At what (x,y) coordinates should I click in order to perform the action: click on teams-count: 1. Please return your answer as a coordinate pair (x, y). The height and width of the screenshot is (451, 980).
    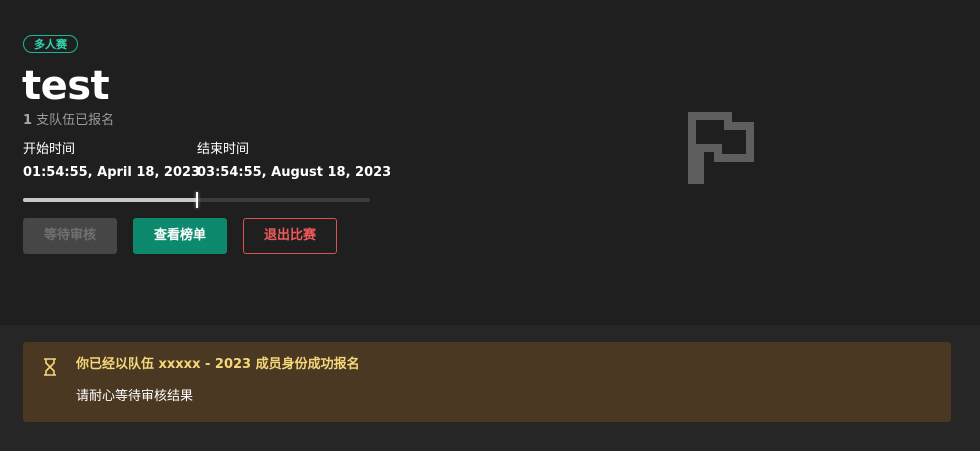
    Looking at the image, I should click on (28, 120).